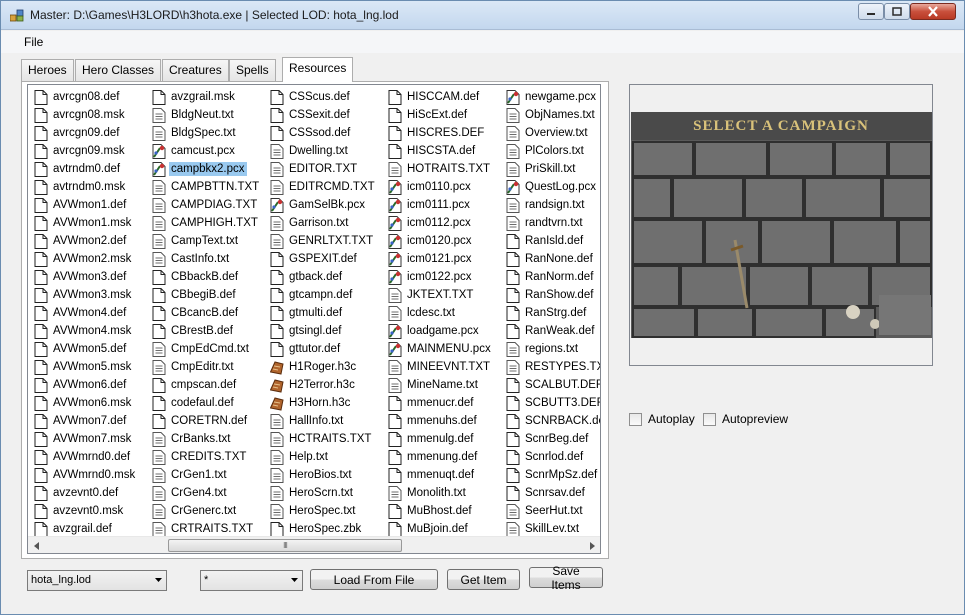  What do you see at coordinates (89, 277) in the screenshot?
I see `list-item: AVWmon3.def` at bounding box center [89, 277].